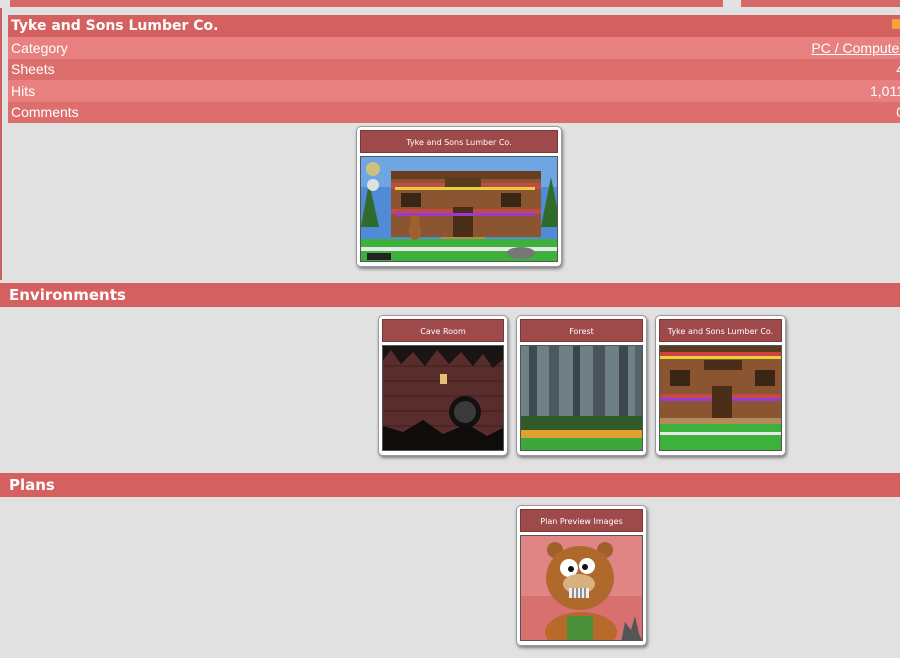 Image resolution: width=900 pixels, height=658 pixels. I want to click on plan-card: Plan Preview Images, so click(581, 575).